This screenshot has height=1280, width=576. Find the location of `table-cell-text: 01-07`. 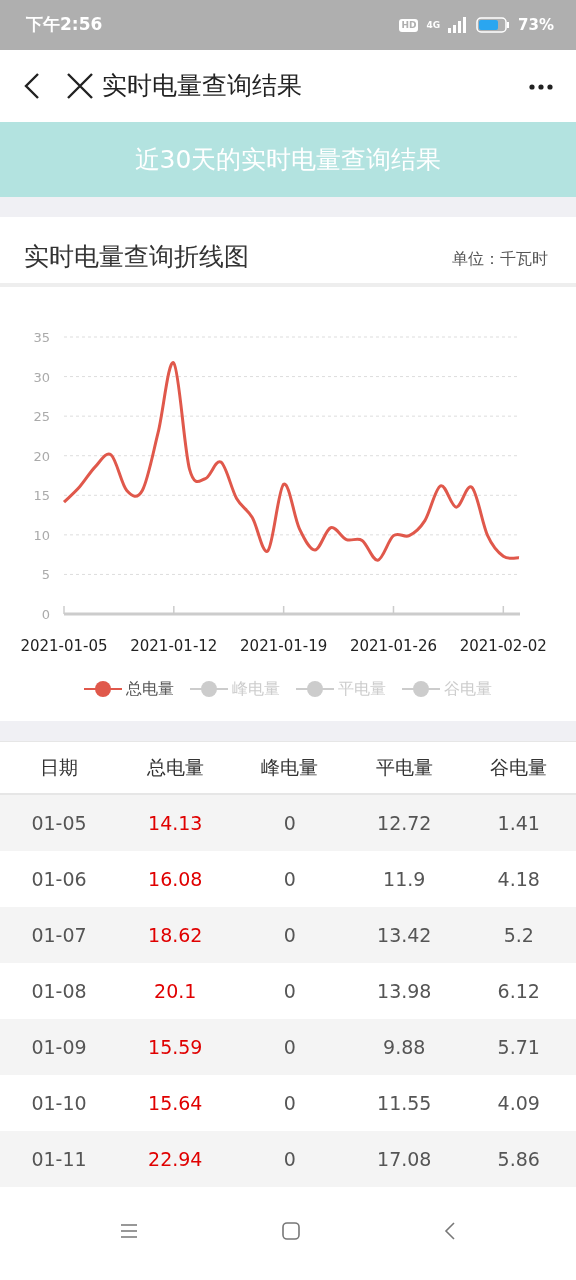

table-cell-text: 01-07 is located at coordinates (59, 935).